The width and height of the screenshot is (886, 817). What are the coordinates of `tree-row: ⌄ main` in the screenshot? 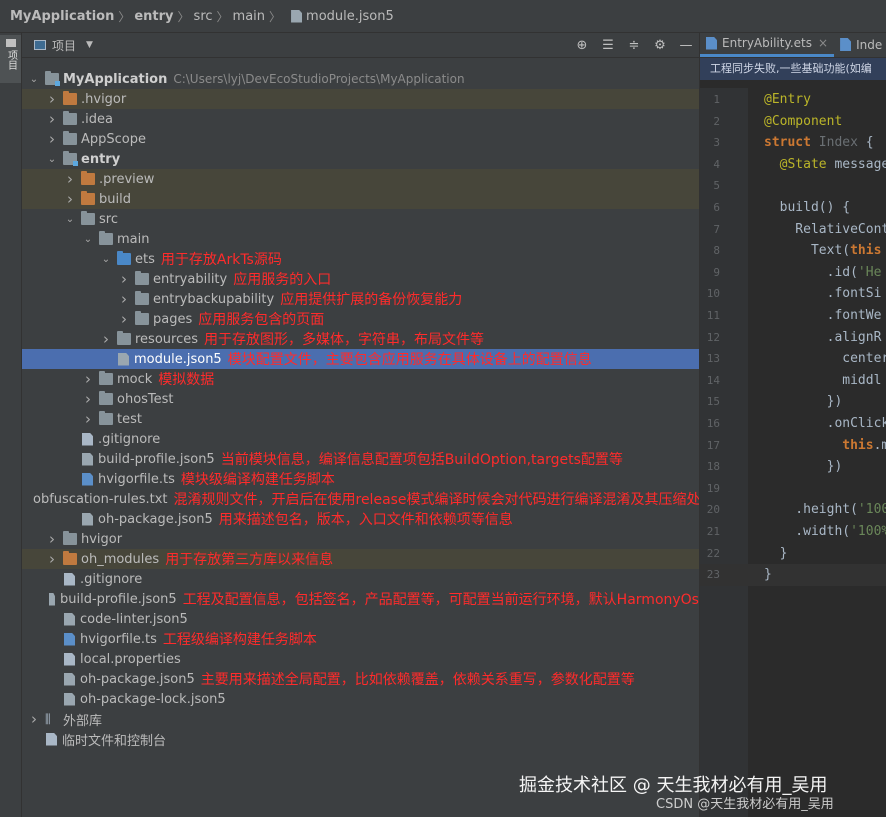 It's located at (360, 239).